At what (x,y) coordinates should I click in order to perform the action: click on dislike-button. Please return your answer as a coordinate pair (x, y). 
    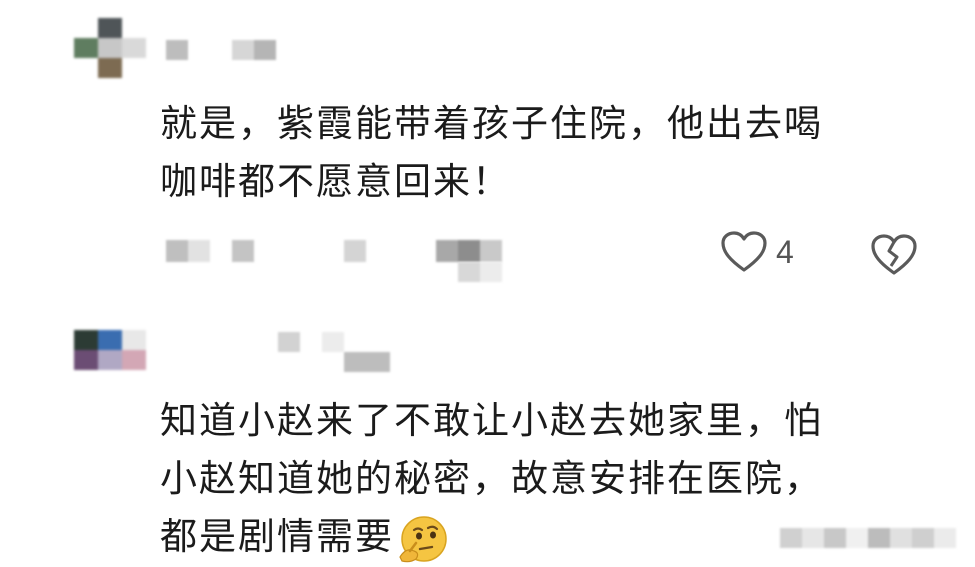
    Looking at the image, I should click on (894, 257).